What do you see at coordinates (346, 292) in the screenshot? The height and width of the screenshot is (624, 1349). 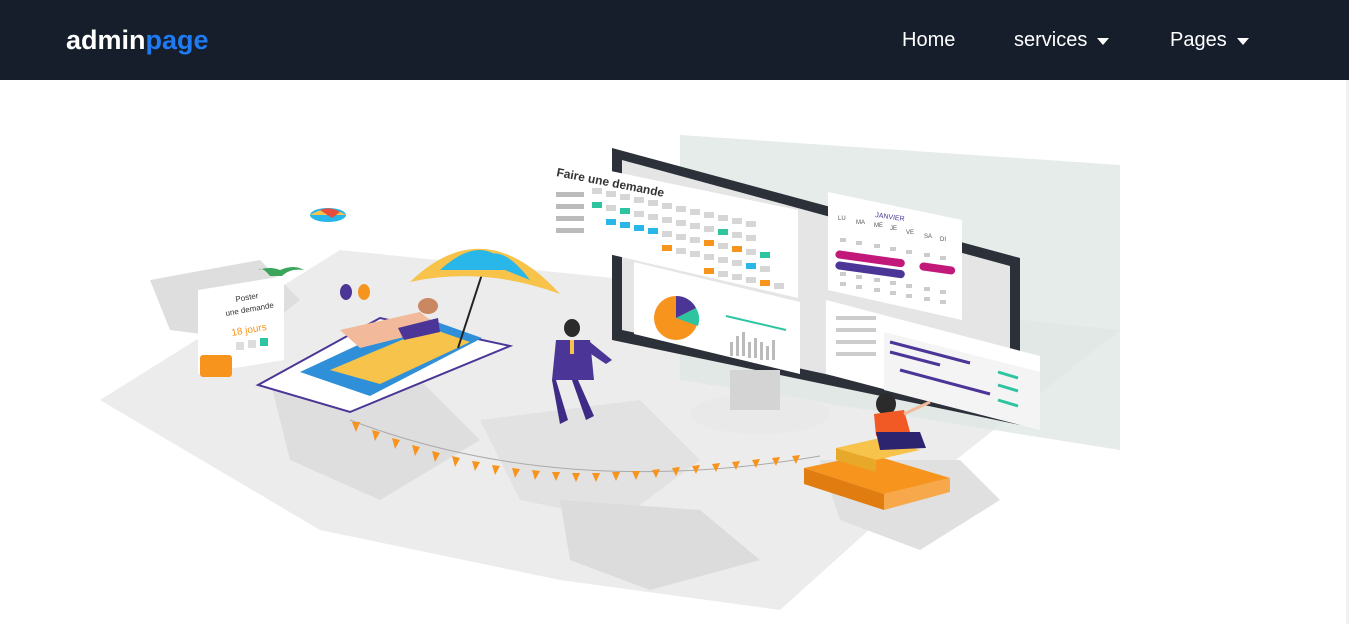 I see `sandal` at bounding box center [346, 292].